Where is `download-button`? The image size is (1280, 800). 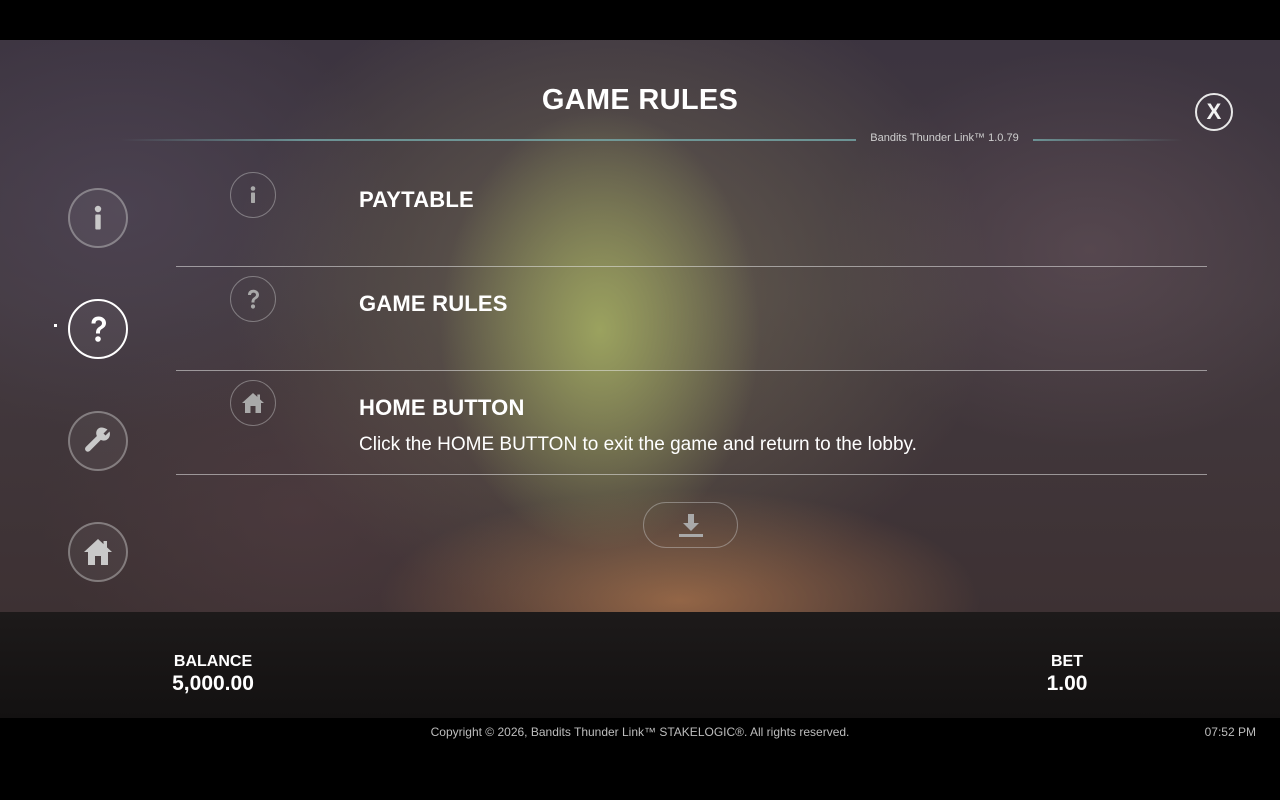
download-button is located at coordinates (690, 525).